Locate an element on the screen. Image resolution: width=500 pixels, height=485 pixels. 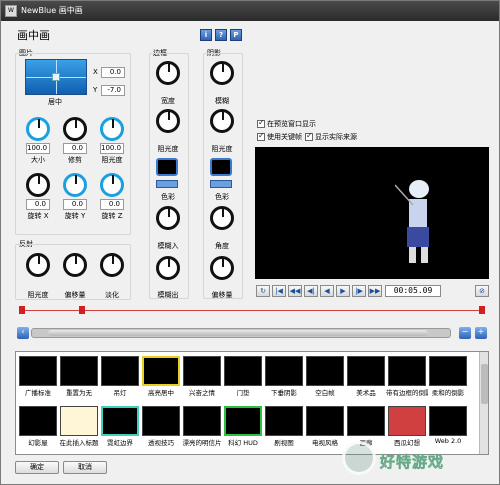
preset-item: 下垂阴影 is located at coordinates (284, 380).